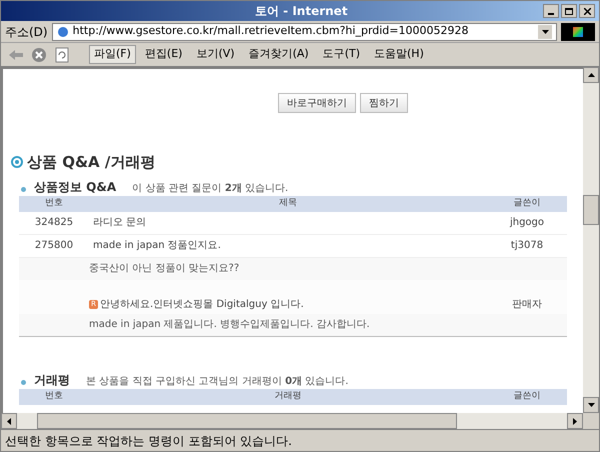  Describe the element at coordinates (17, 162) in the screenshot. I see `circle-bullet-icon` at that location.